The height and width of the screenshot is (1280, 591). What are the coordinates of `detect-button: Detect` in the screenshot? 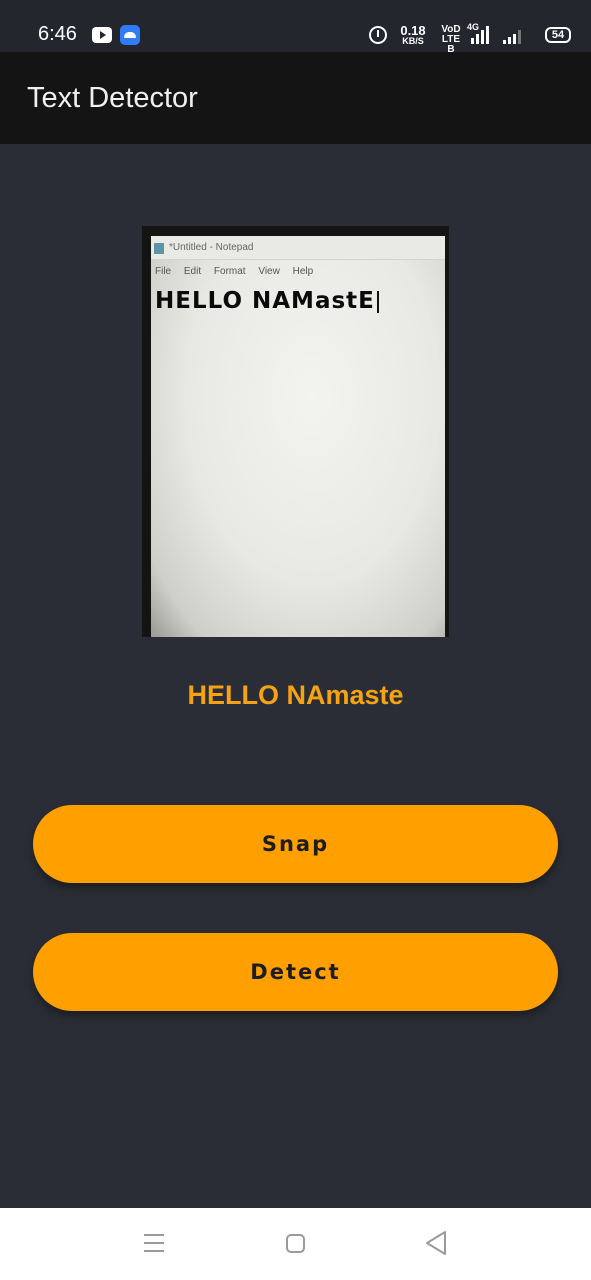 It's located at (295, 972).